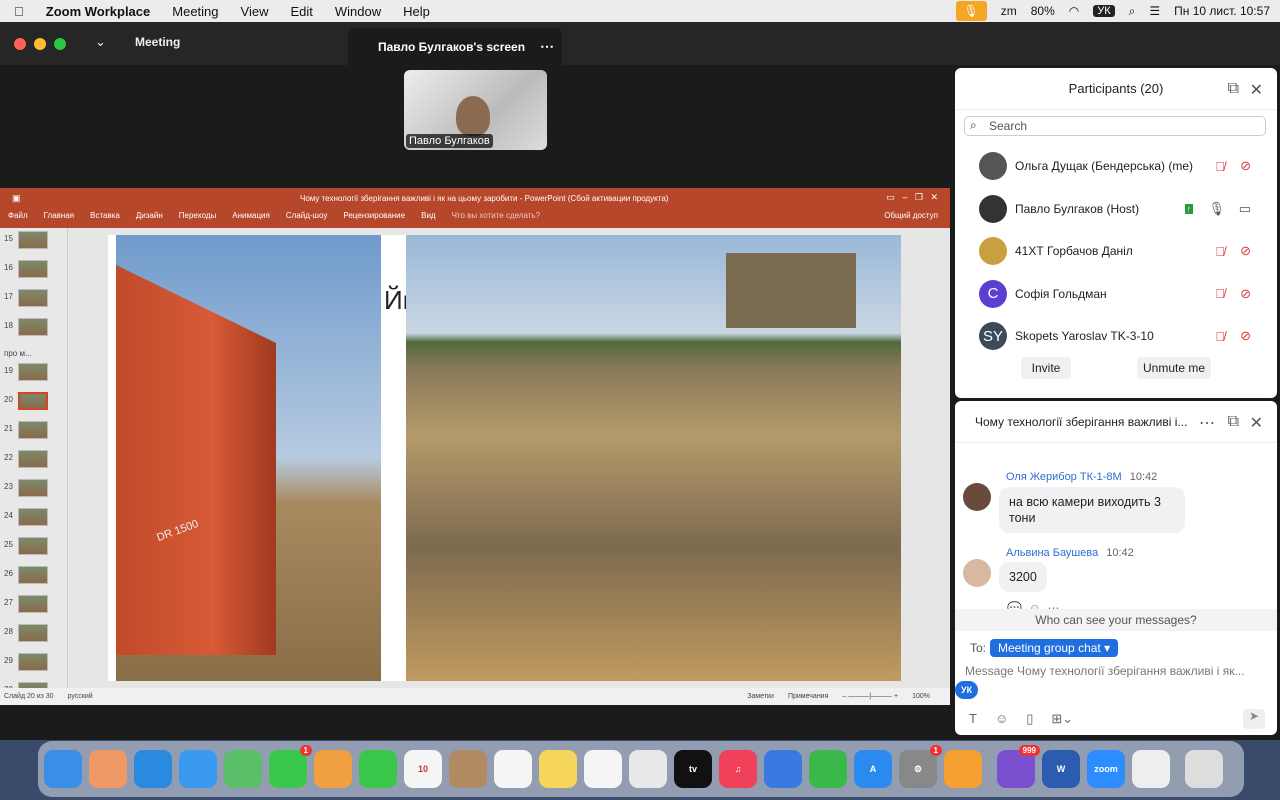 The height and width of the screenshot is (800, 1280). What do you see at coordinates (34, 328) in the screenshot?
I see `slide-thumbnail: 18` at bounding box center [34, 328].